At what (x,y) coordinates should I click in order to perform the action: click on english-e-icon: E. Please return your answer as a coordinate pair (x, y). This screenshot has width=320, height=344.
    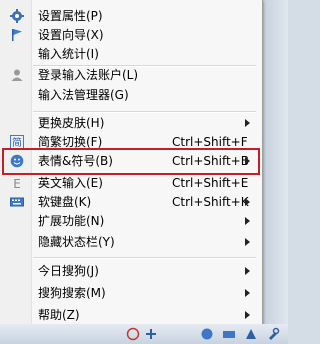
    Looking at the image, I should click on (17, 183).